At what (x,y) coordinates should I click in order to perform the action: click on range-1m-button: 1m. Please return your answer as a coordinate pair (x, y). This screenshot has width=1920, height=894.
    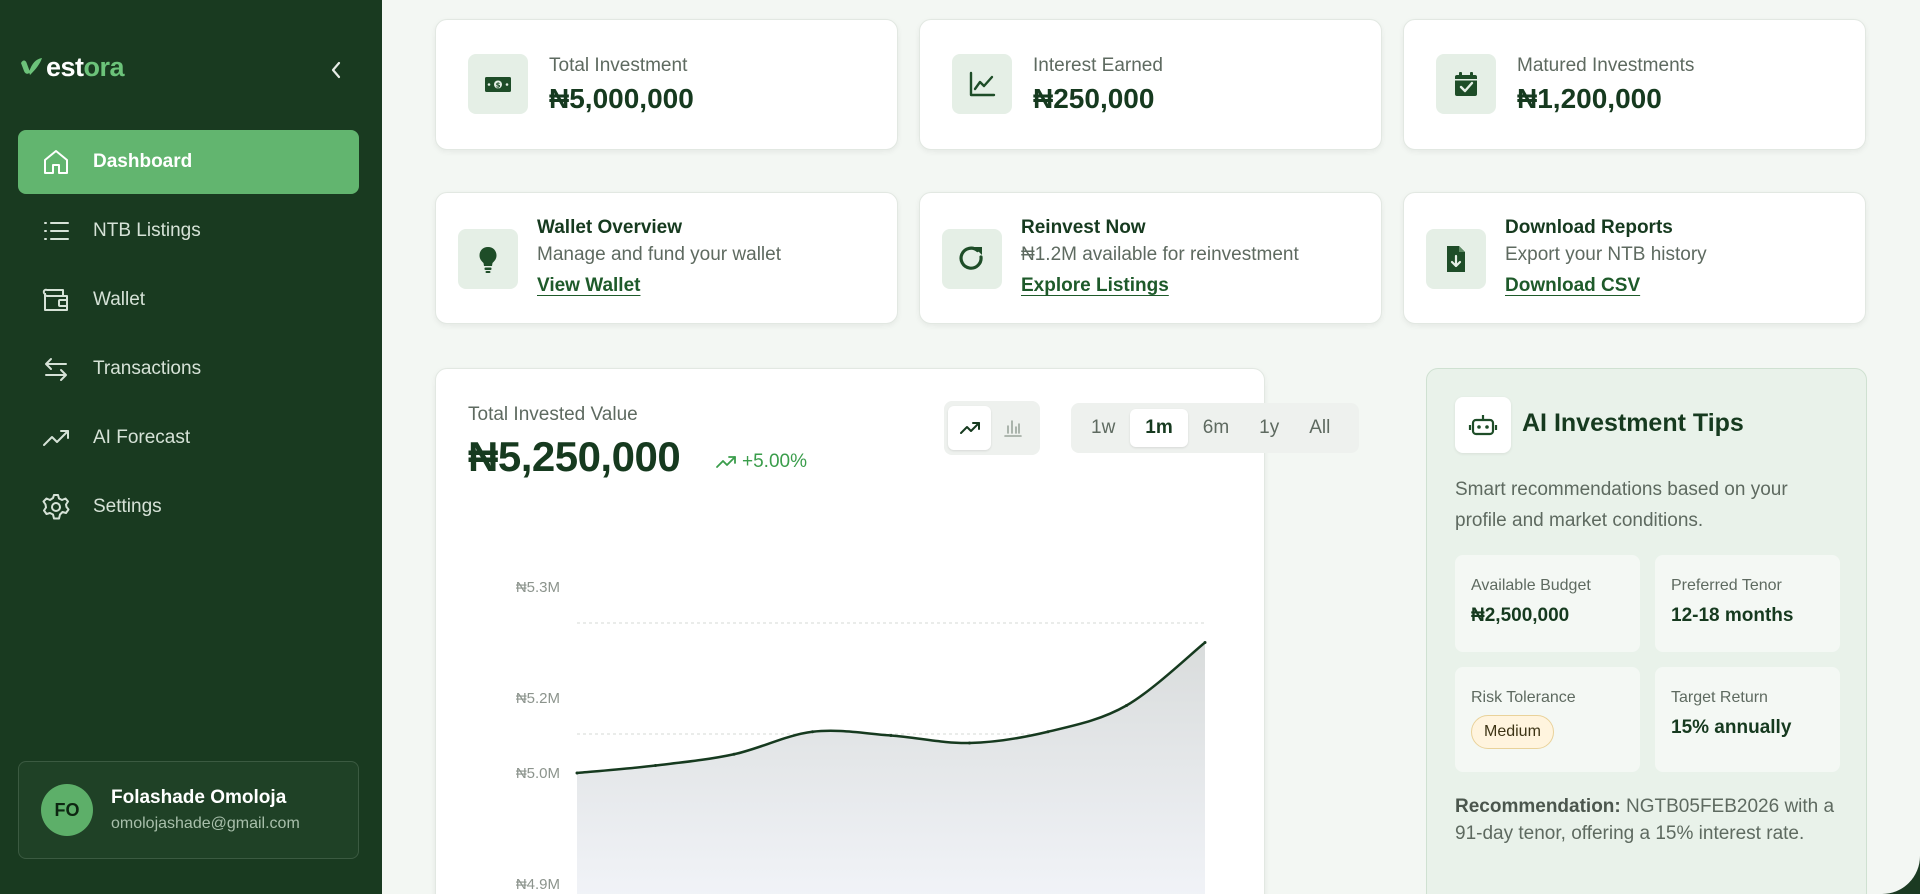
    Looking at the image, I should click on (1159, 428).